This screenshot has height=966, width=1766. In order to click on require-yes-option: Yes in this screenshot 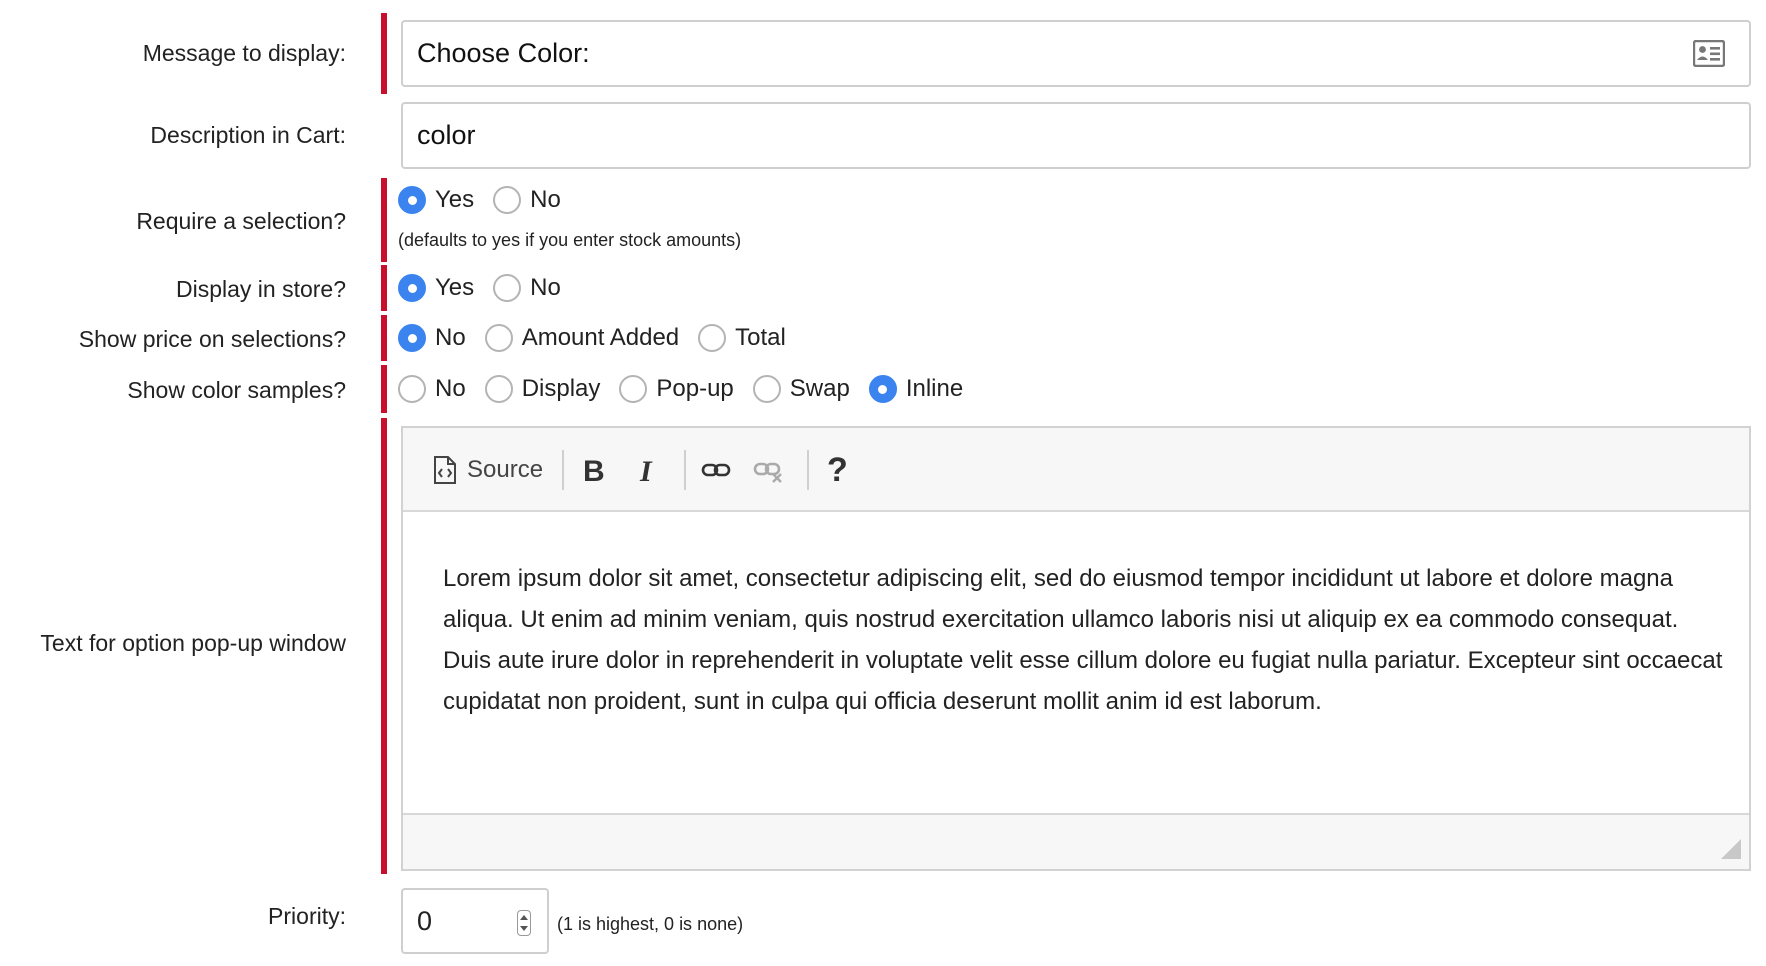, I will do `click(436, 200)`.